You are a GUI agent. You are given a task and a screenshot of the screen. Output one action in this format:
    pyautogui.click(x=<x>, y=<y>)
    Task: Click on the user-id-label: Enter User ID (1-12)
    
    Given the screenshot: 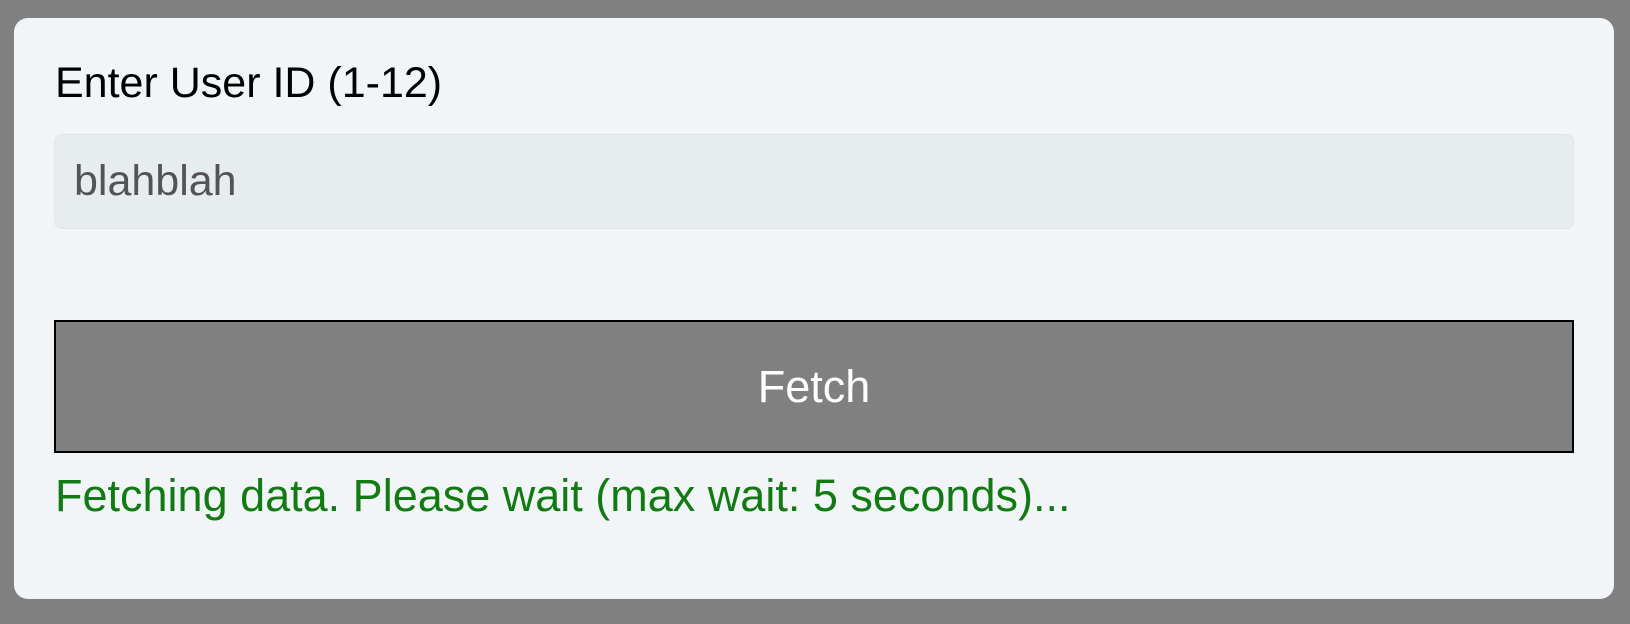 What is the action you would take?
    pyautogui.click(x=249, y=83)
    